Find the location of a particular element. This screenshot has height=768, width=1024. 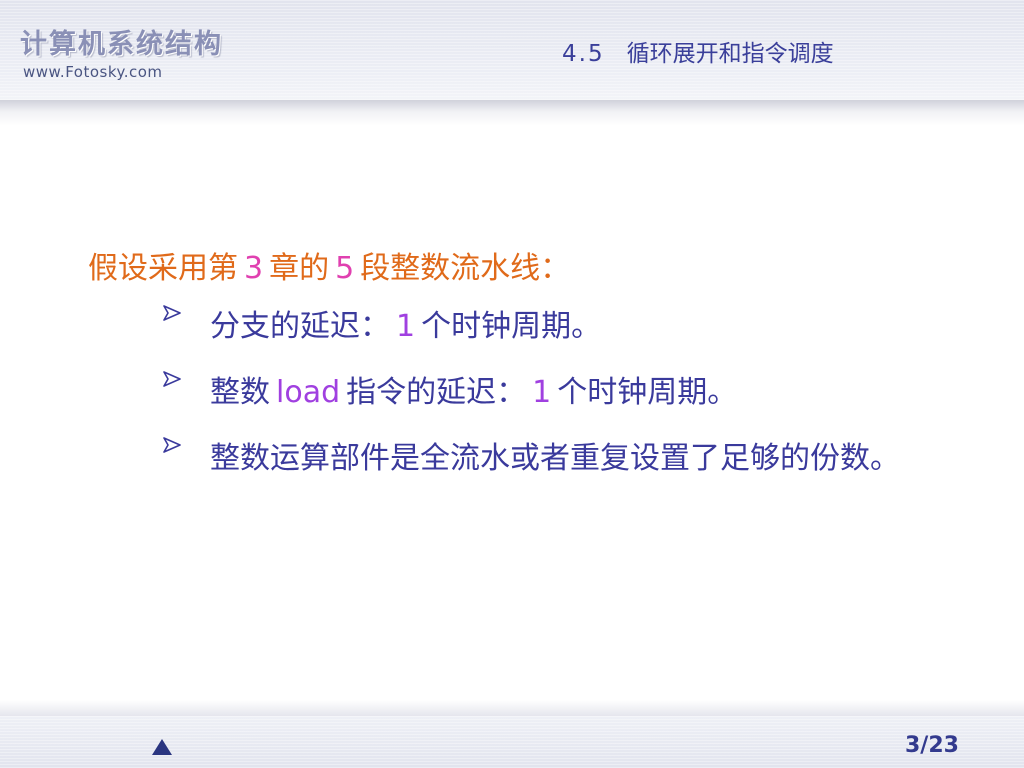

bullet-text: 整数运算部件是全流水或者重复设置了足够的份数。 is located at coordinates (555, 458).